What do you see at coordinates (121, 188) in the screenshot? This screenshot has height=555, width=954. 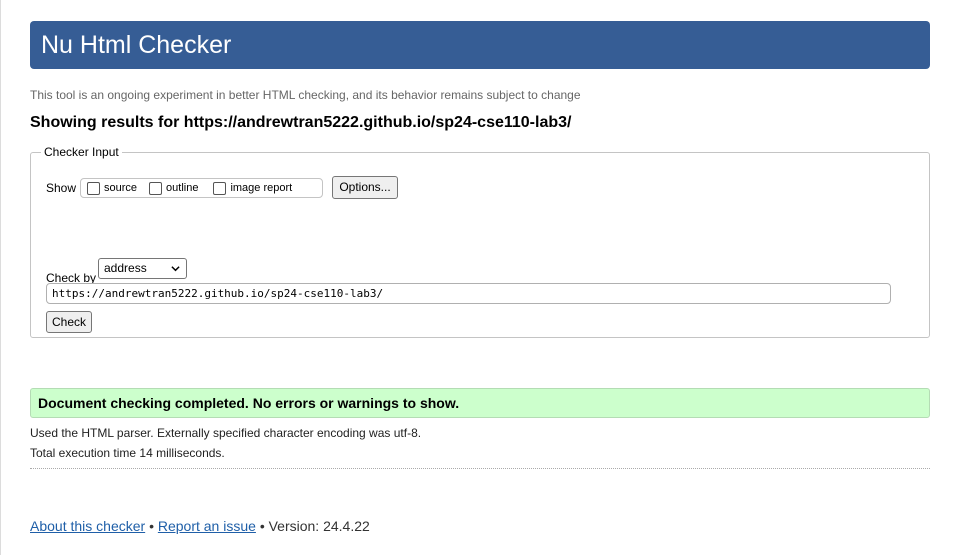 I see `checkbox-label: source` at bounding box center [121, 188].